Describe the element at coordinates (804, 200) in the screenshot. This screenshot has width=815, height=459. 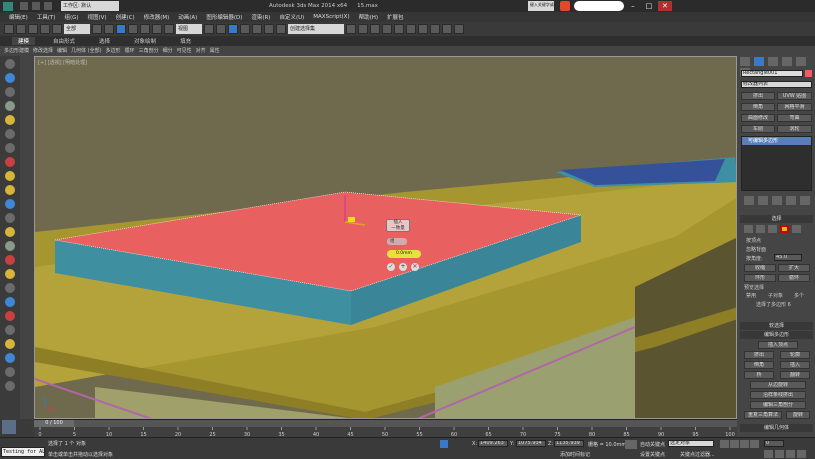
I see `configure-sets-icon` at that location.